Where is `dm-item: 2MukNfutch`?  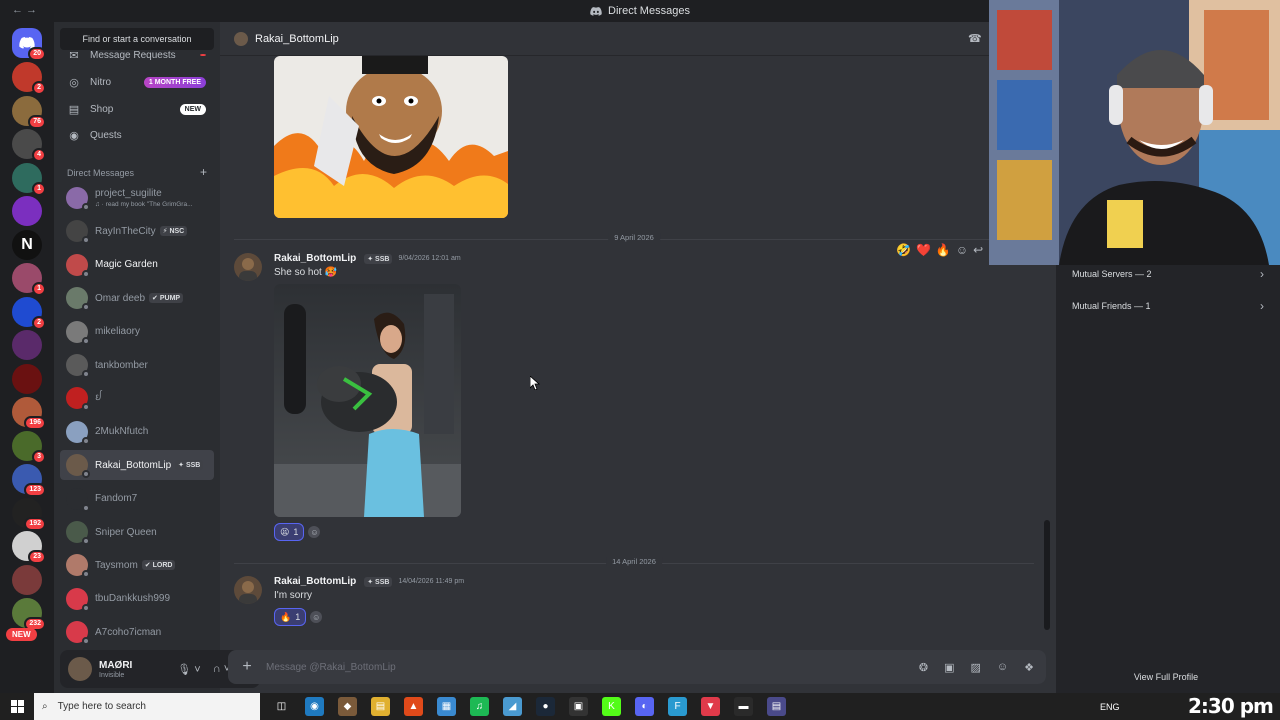 dm-item: 2MukNfutch is located at coordinates (137, 432).